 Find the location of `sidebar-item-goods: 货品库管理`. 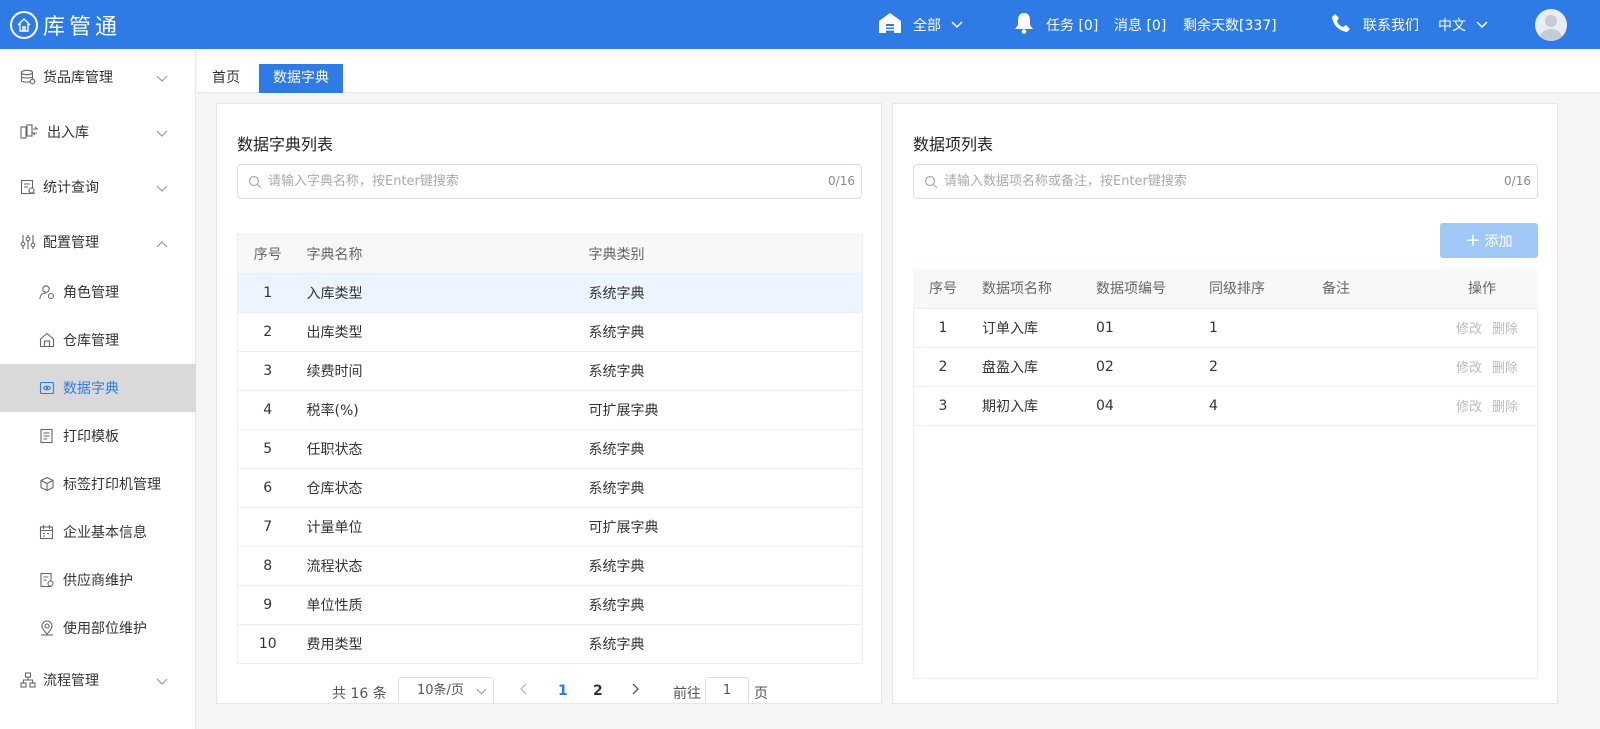

sidebar-item-goods: 货品库管理 is located at coordinates (98, 77).